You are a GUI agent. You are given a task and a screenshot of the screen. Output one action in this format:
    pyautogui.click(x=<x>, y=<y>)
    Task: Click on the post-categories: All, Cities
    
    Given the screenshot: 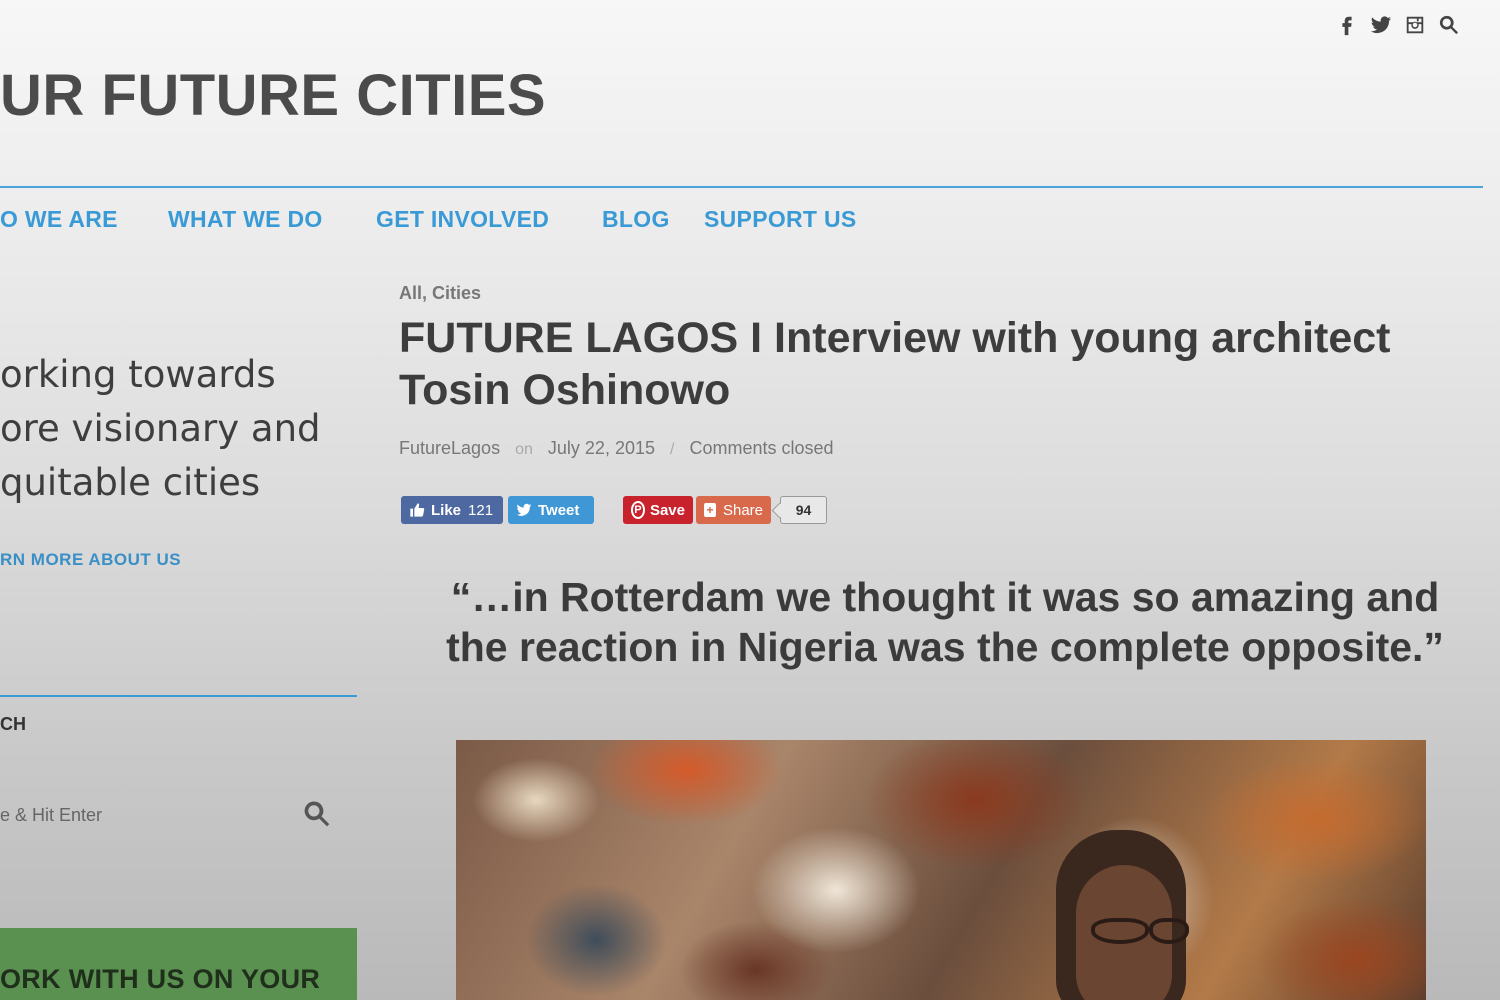 What is the action you would take?
    pyautogui.click(x=440, y=293)
    